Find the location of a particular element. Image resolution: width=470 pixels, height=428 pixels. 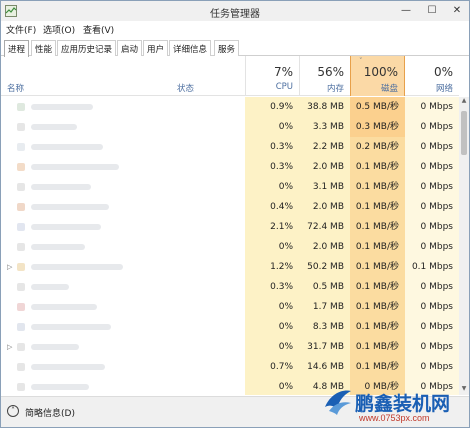

column-cpu: 7% CPU is located at coordinates (272, 76).